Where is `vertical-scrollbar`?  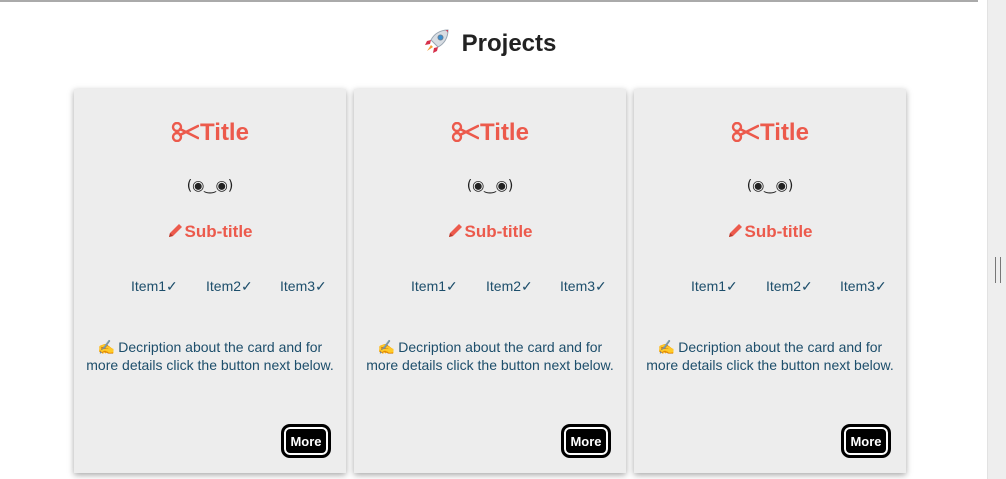
vertical-scrollbar is located at coordinates (996, 239).